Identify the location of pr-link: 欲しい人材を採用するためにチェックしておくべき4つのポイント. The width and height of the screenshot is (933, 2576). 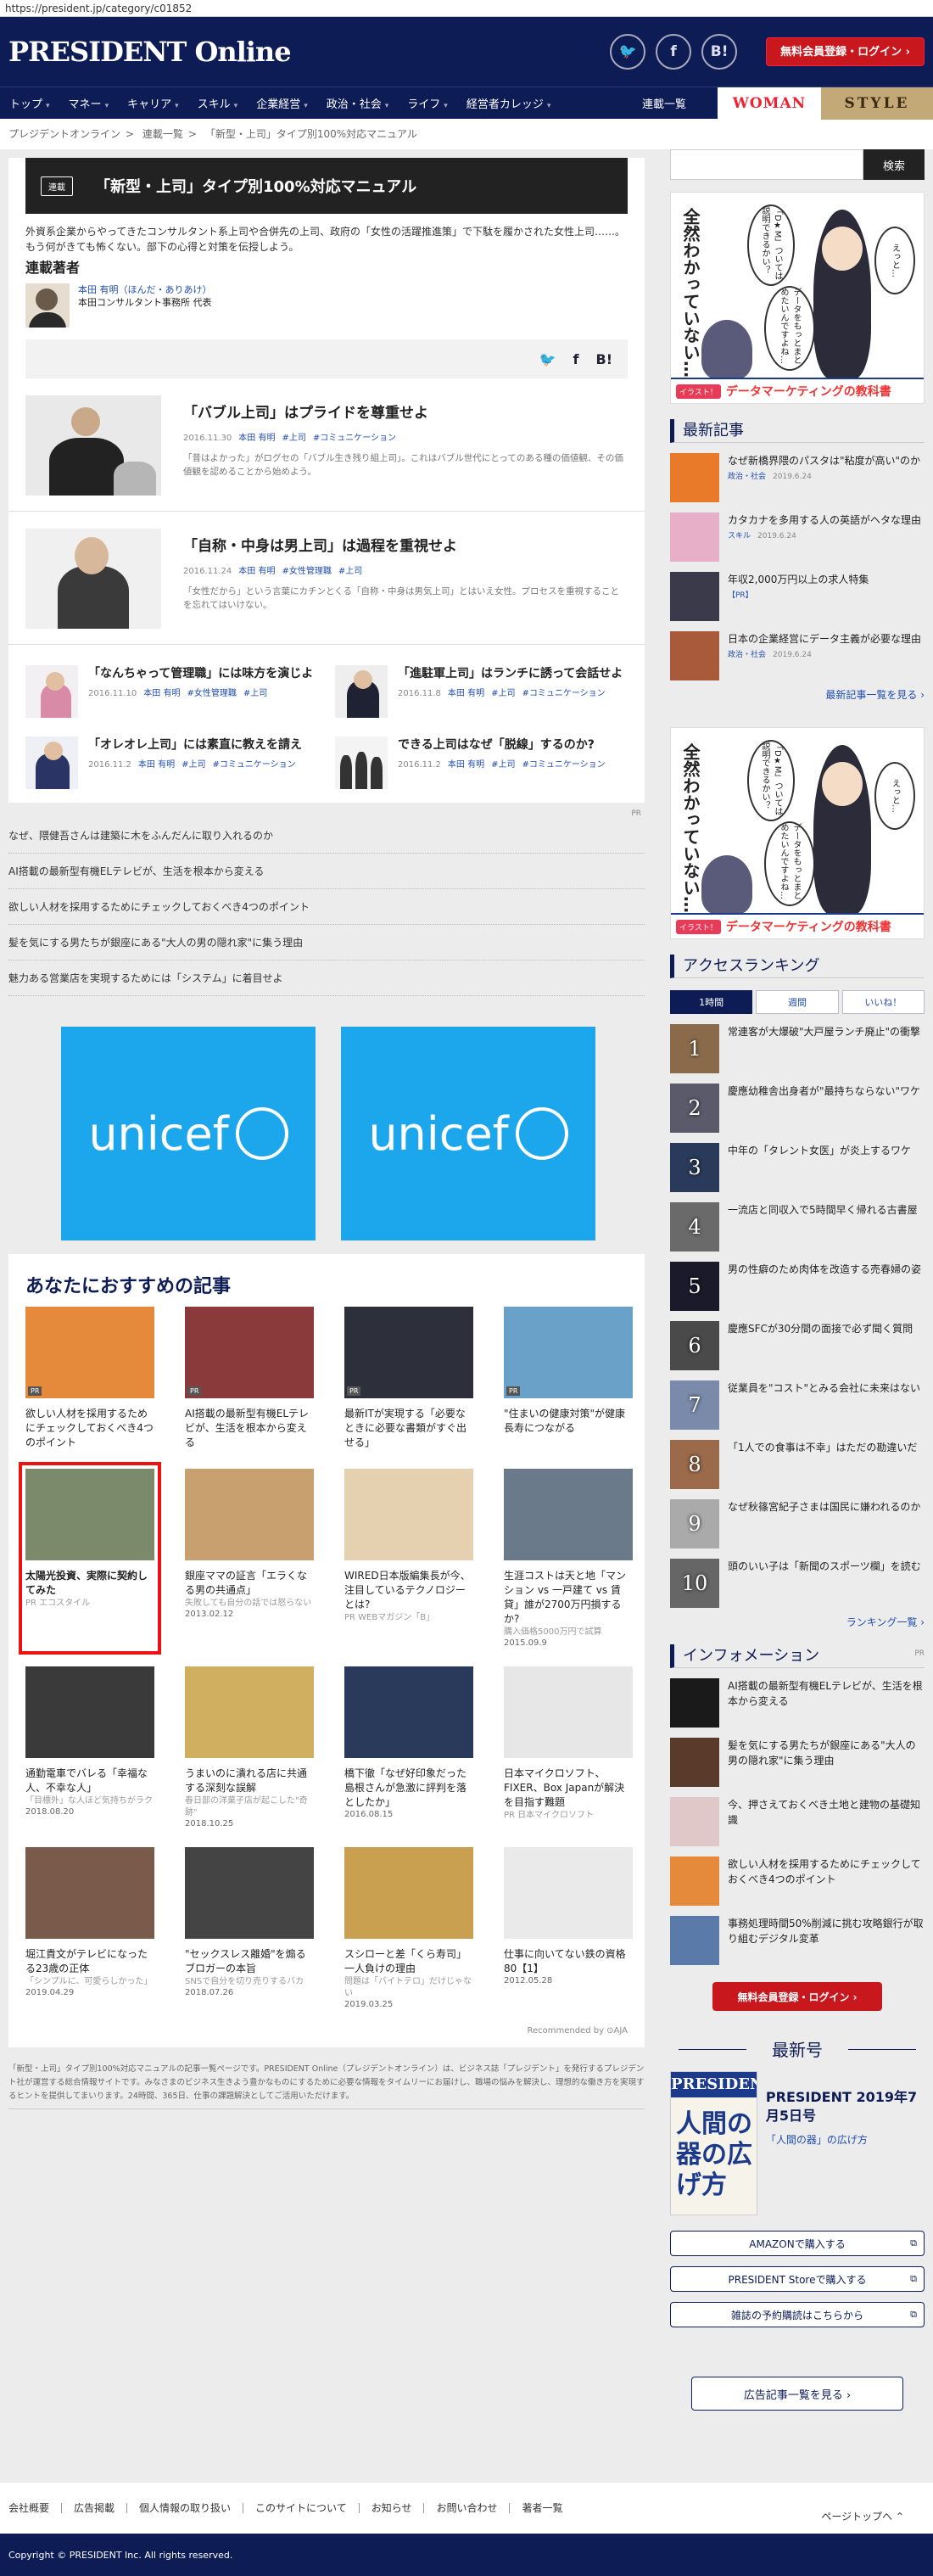
(326, 907).